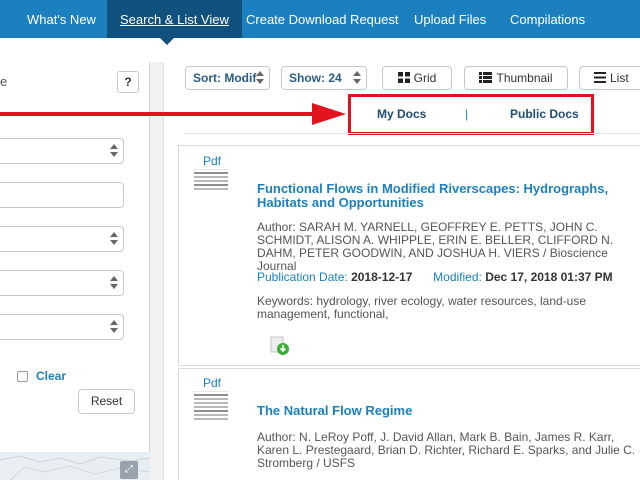 This screenshot has height=480, width=640. Describe the element at coordinates (106, 401) in the screenshot. I see `reset-button: Reset` at that location.